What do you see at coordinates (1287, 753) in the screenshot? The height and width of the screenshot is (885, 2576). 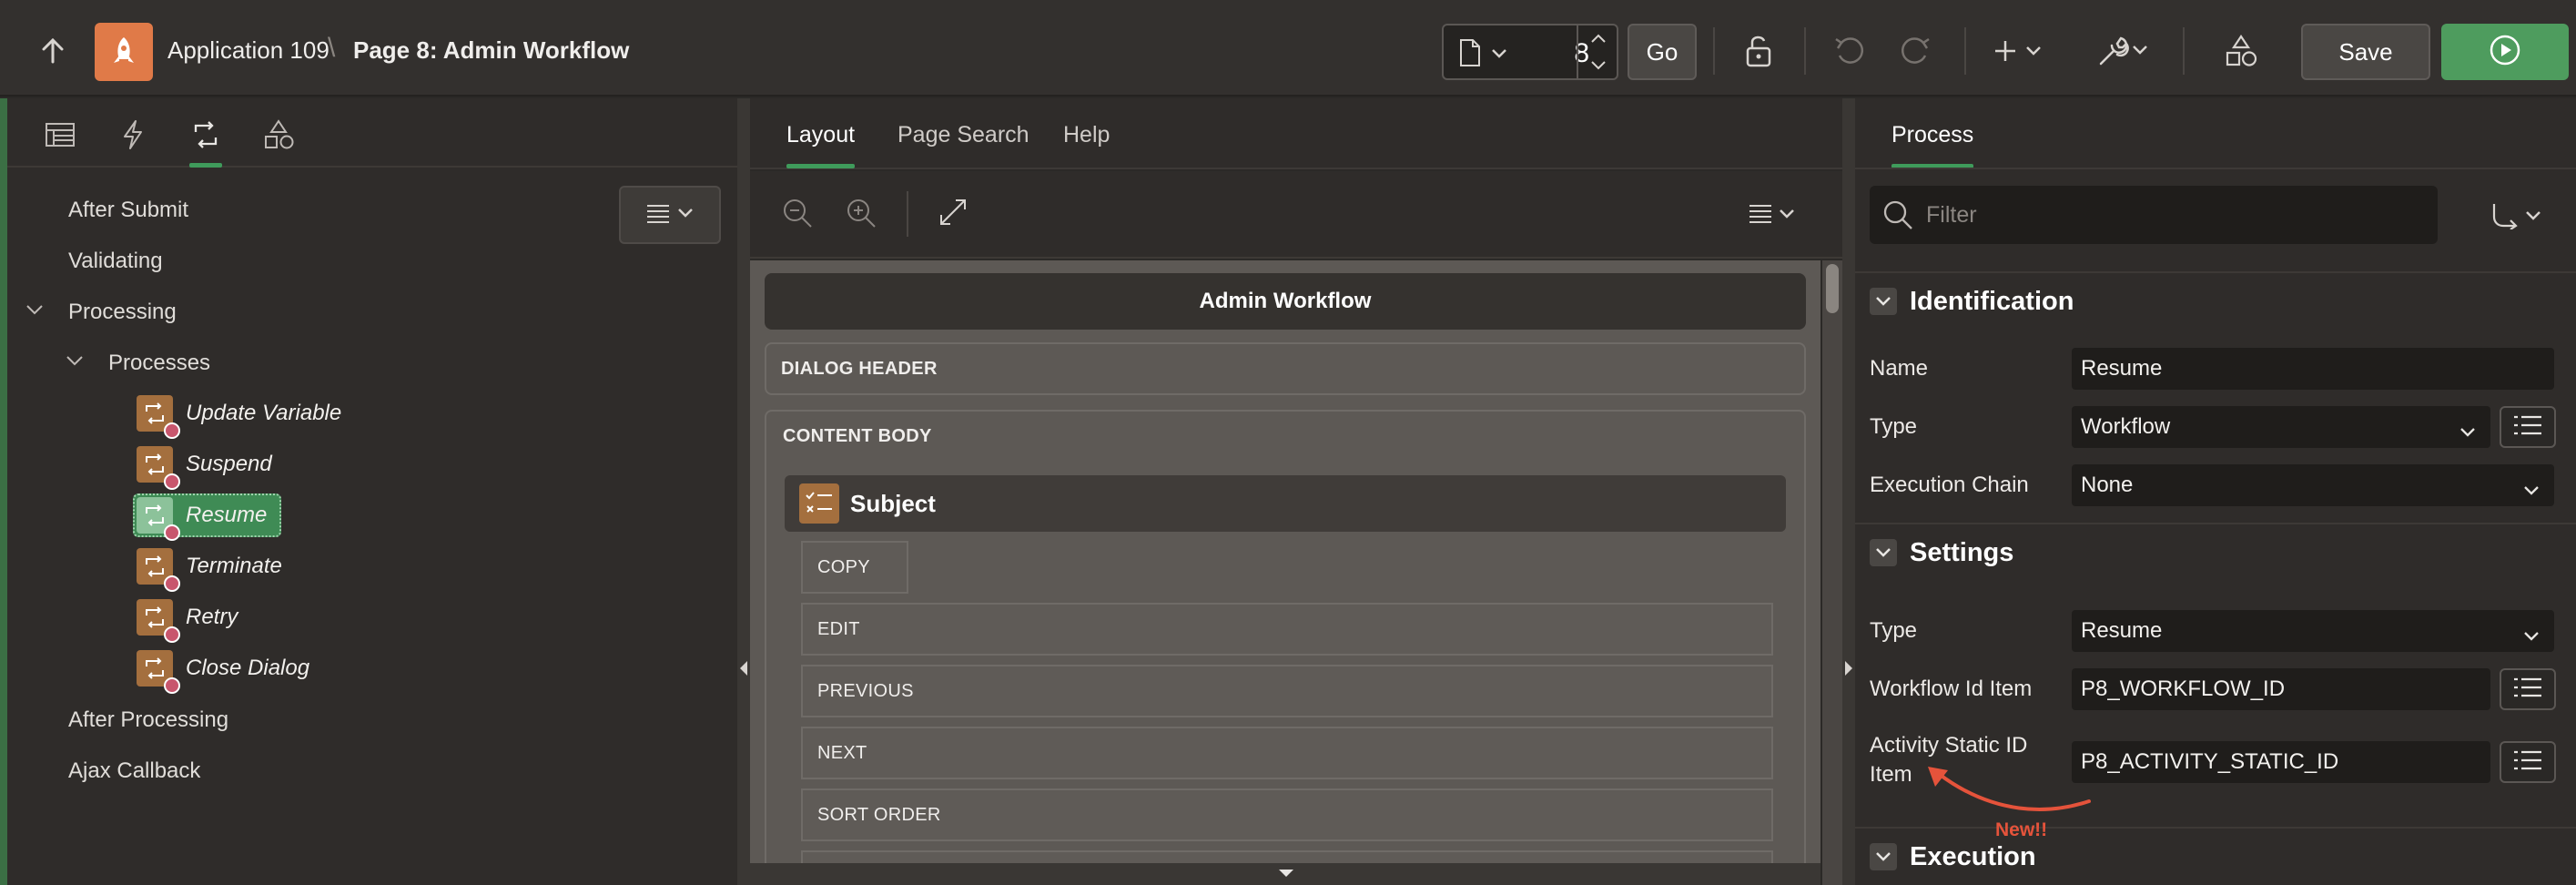 I see `button-next: NEXT` at bounding box center [1287, 753].